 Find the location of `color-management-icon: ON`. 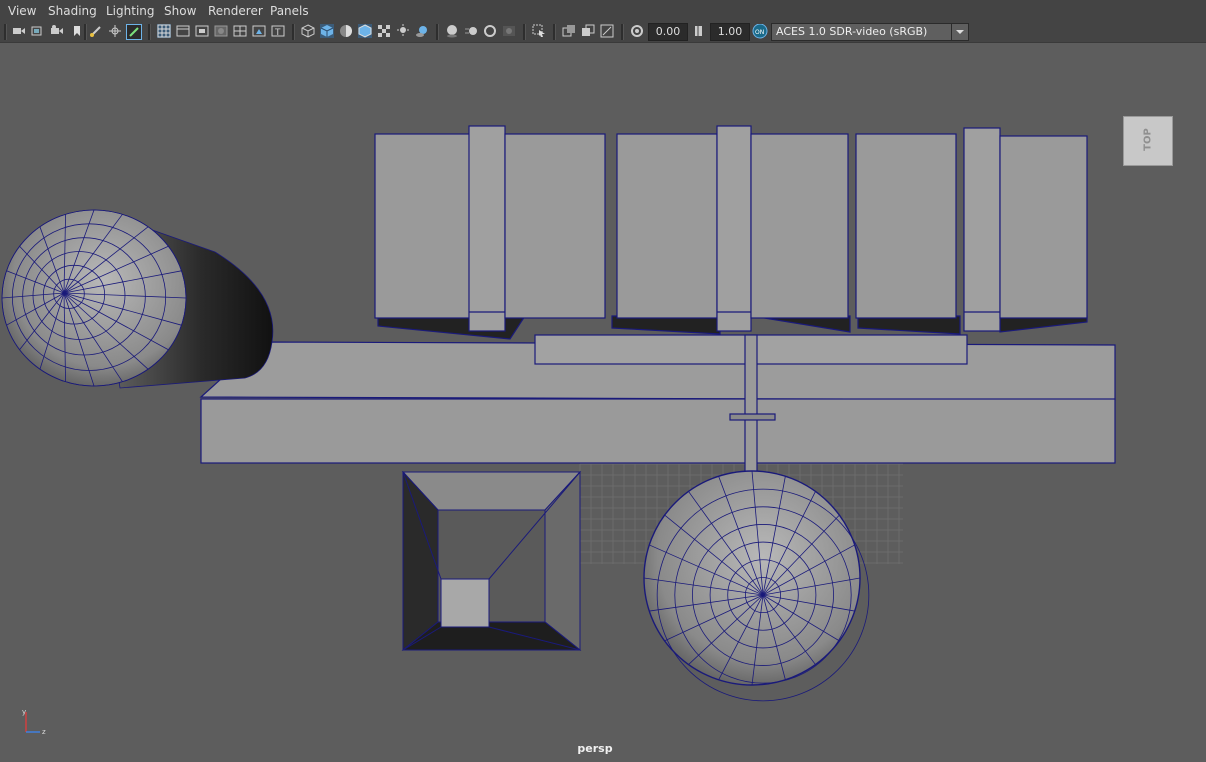

color-management-icon: ON is located at coordinates (760, 31).